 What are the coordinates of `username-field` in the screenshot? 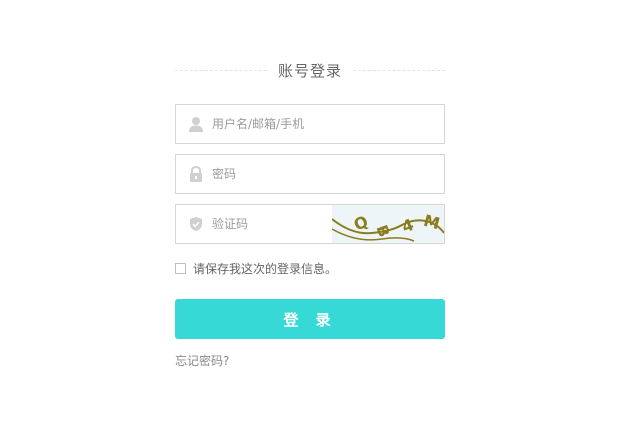 It's located at (310, 124).